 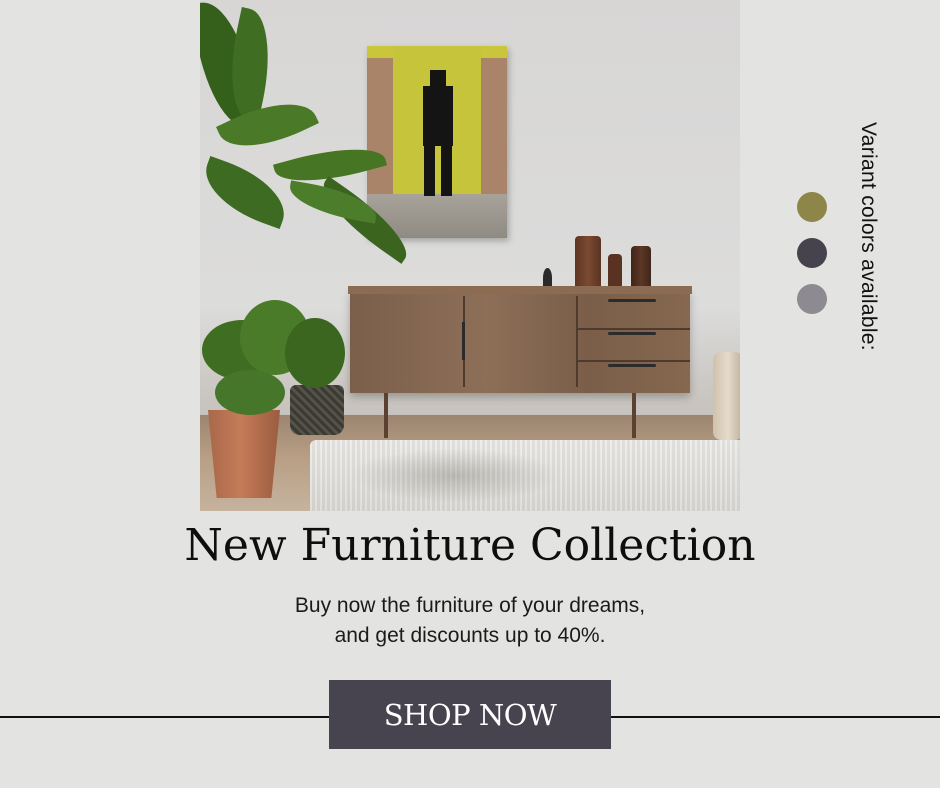 What do you see at coordinates (455, 475) in the screenshot?
I see `rug-shadow` at bounding box center [455, 475].